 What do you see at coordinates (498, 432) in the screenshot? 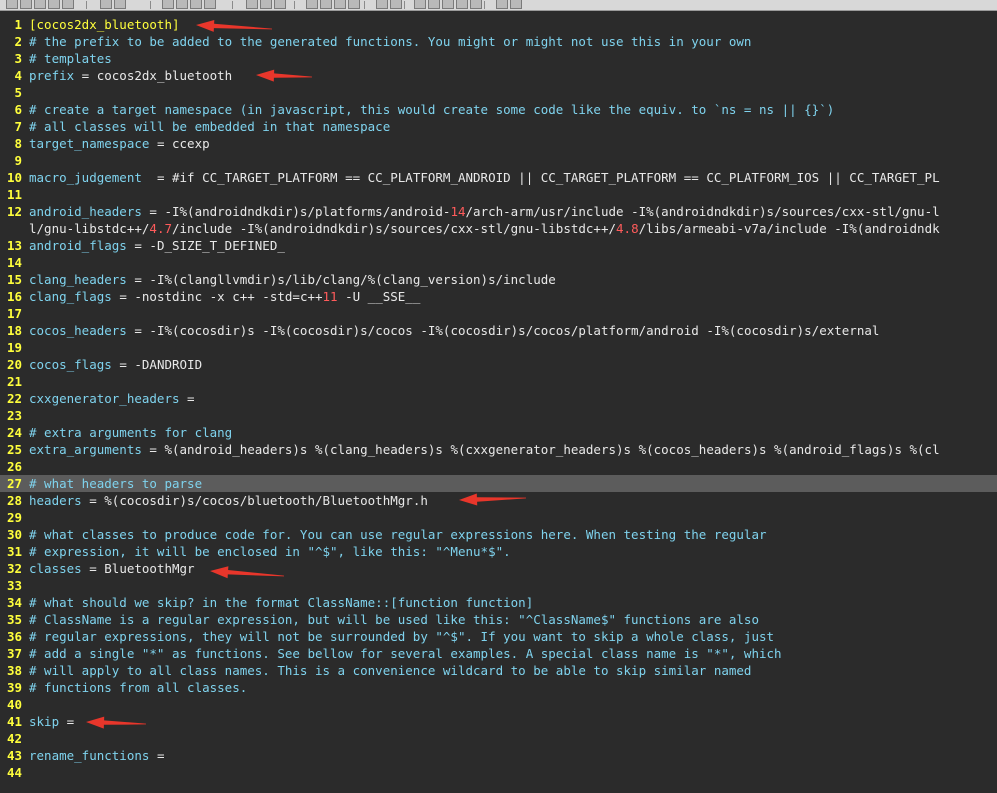
I see `code-line: 24 # extra arguments for clang` at bounding box center [498, 432].